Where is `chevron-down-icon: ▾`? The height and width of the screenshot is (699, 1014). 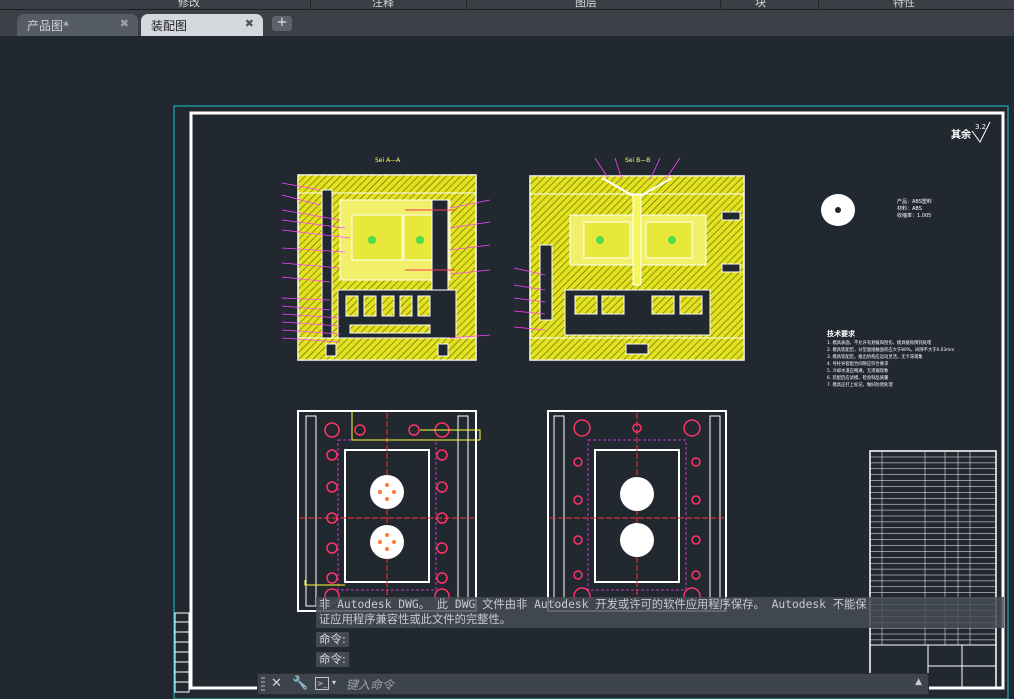 chevron-down-icon: ▾ is located at coordinates (334, 682).